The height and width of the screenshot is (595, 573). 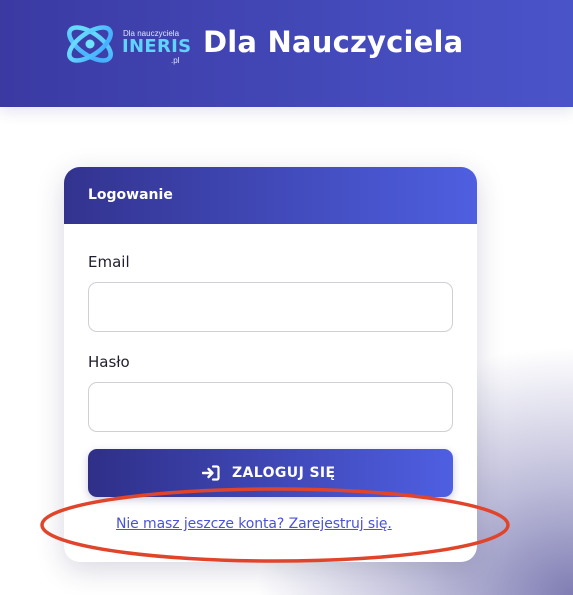 What do you see at coordinates (90, 44) in the screenshot?
I see `atom-logo-icon` at bounding box center [90, 44].